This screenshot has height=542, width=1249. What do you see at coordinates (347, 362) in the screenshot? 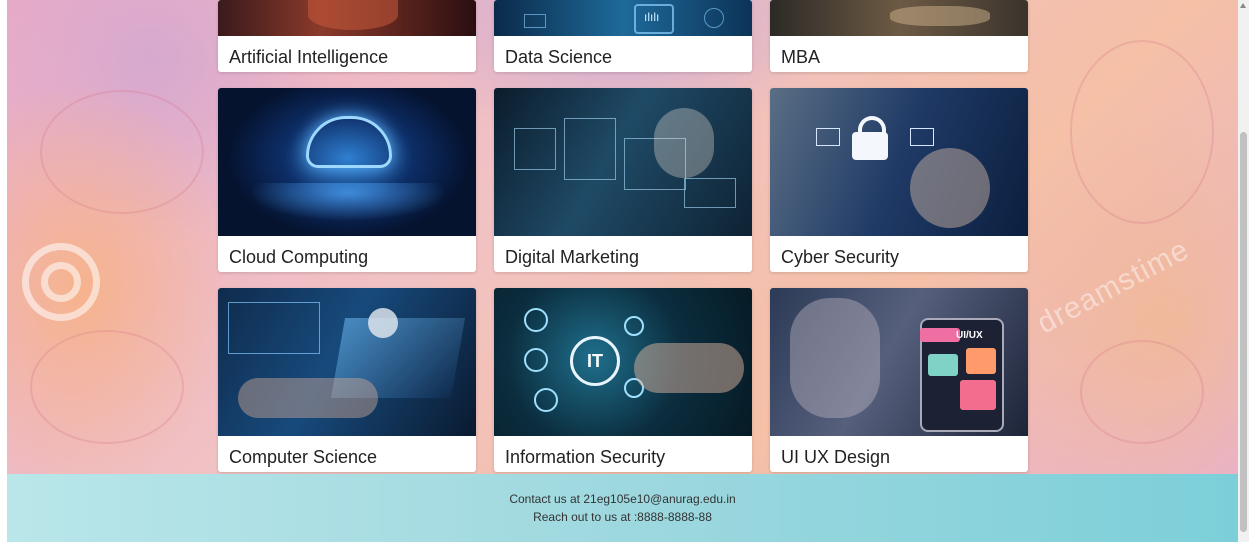
I see `course-image-computer-science` at bounding box center [347, 362].